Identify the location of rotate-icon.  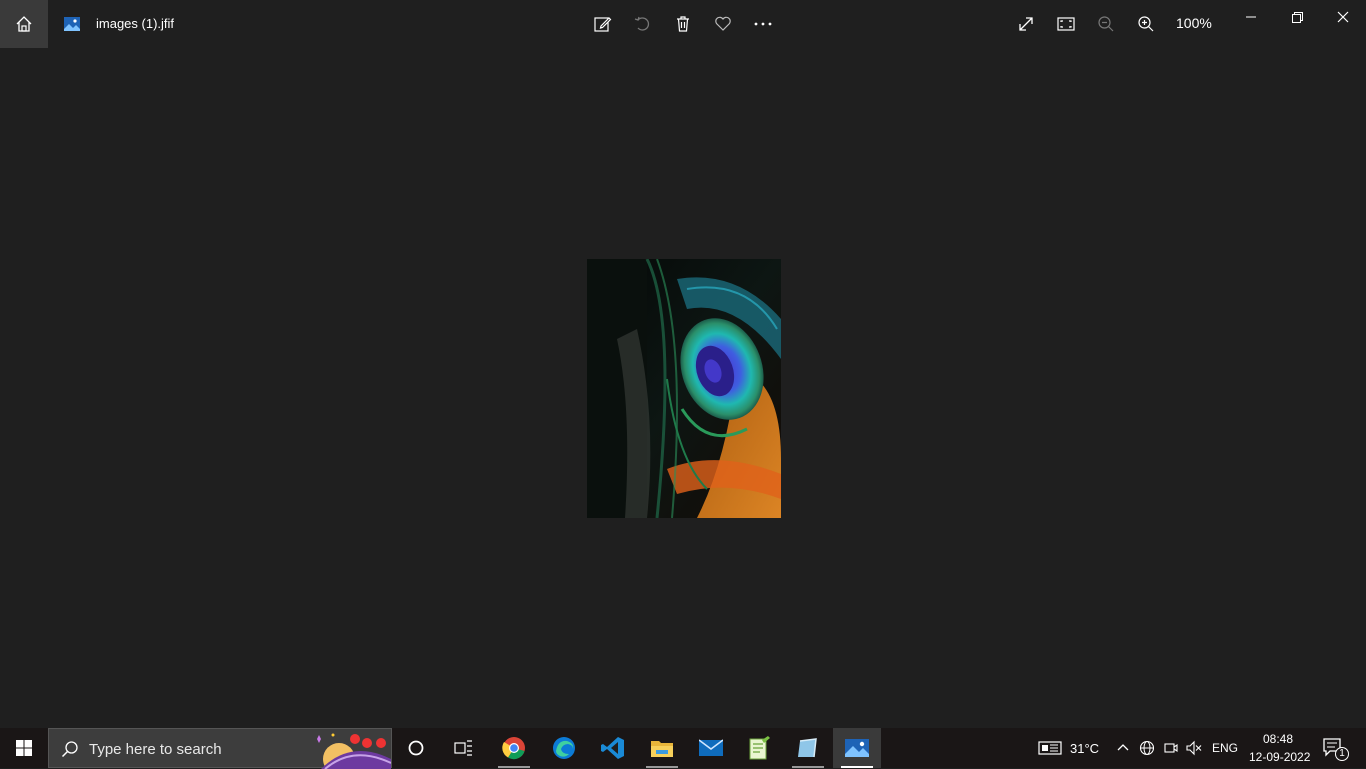
(642, 23).